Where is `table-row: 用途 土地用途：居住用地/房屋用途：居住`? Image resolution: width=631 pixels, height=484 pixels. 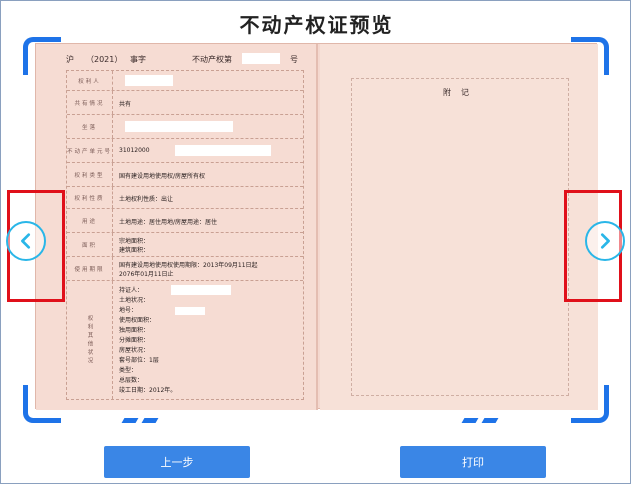
table-row: 用途 土地用途：居住用地/房屋用途：居住 is located at coordinates (185, 221).